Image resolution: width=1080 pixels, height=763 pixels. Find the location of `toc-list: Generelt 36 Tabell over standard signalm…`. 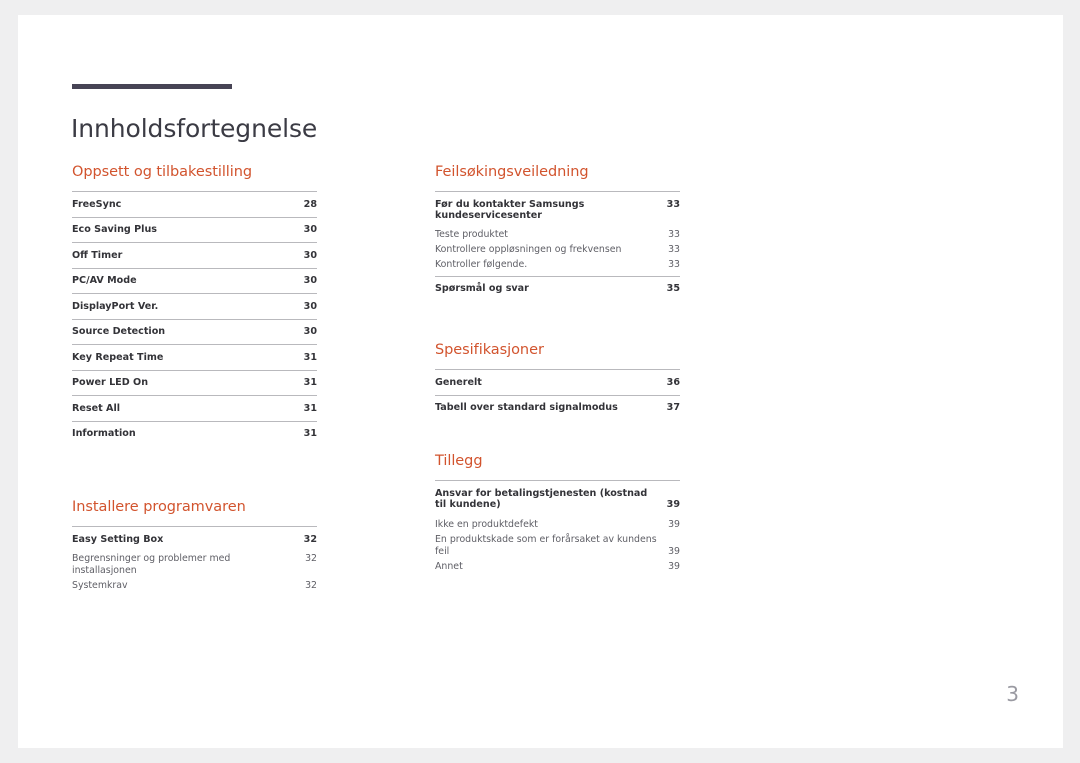

toc-list: Generelt 36 Tabell over standard signalm… is located at coordinates (557, 394).